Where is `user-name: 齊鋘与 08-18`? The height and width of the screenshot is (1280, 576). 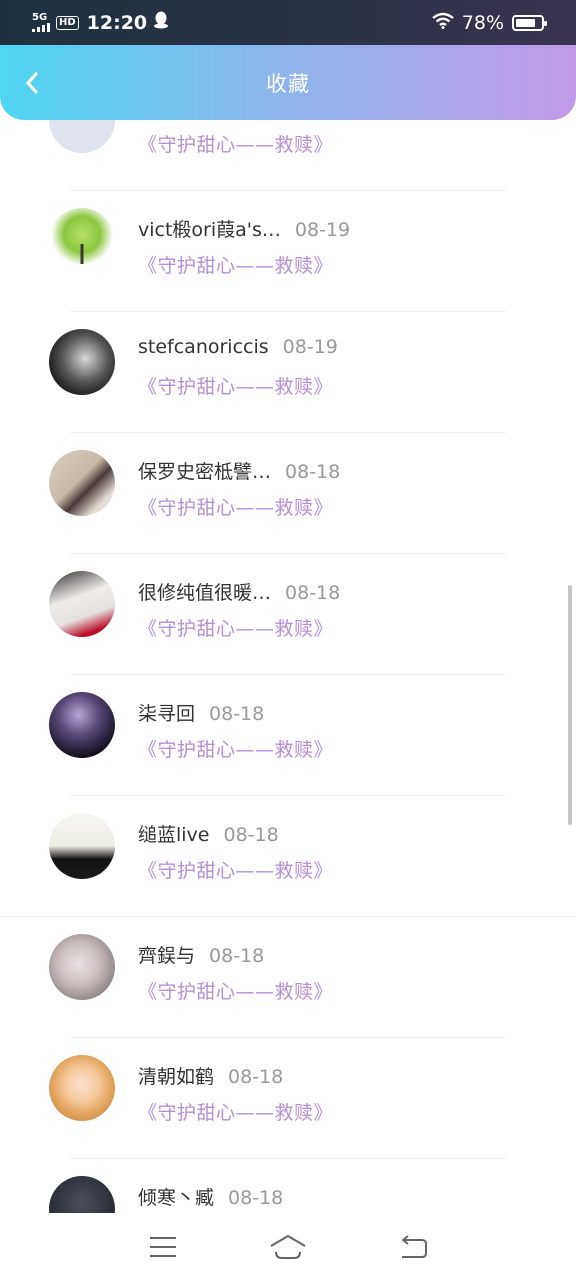
user-name: 齊鋘与 08-18 is located at coordinates (201, 956).